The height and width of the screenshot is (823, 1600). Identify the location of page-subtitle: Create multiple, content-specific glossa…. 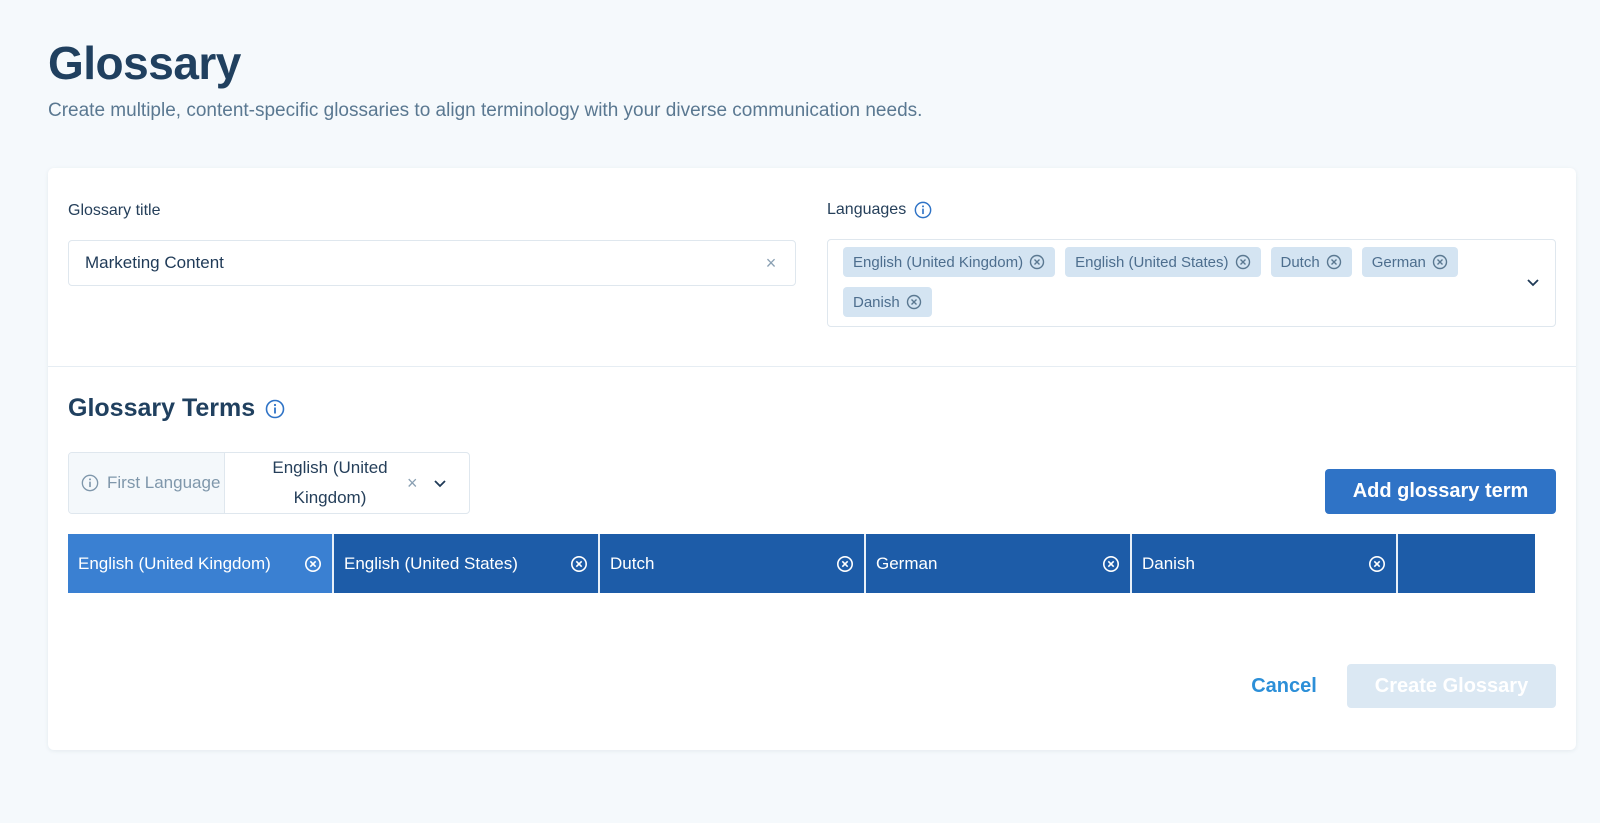
(485, 110).